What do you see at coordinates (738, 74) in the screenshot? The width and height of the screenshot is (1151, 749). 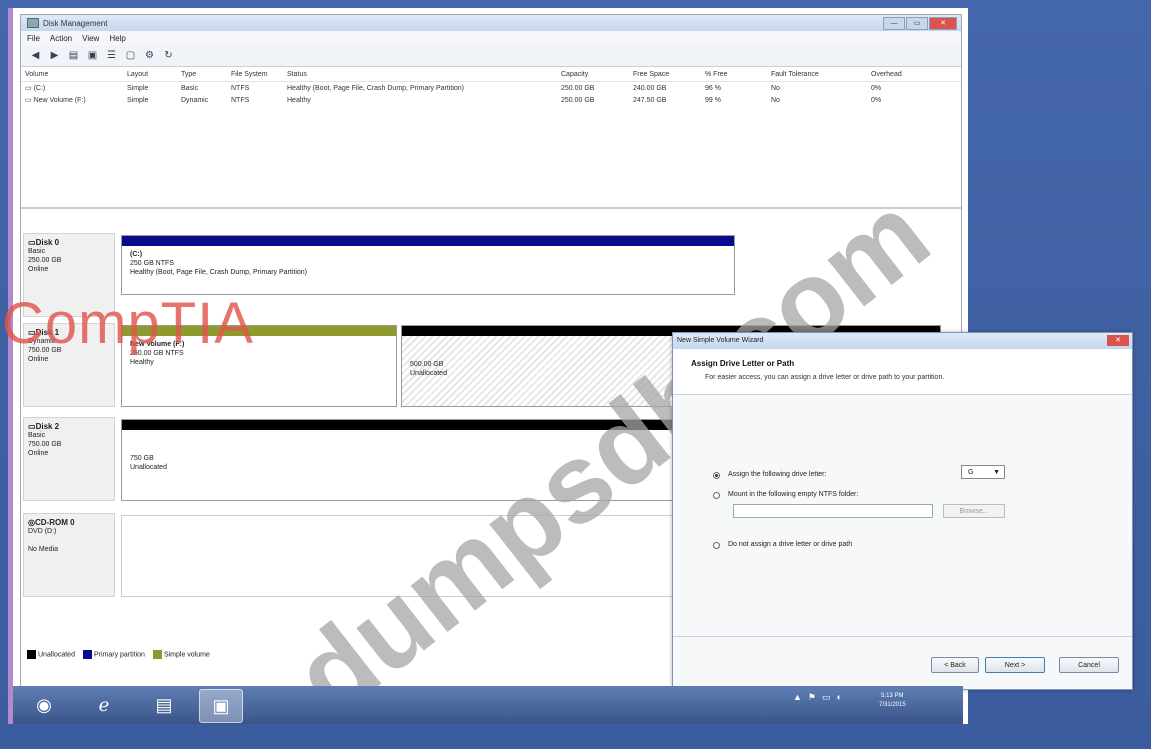 I see `col-percent-free: % Free` at bounding box center [738, 74].